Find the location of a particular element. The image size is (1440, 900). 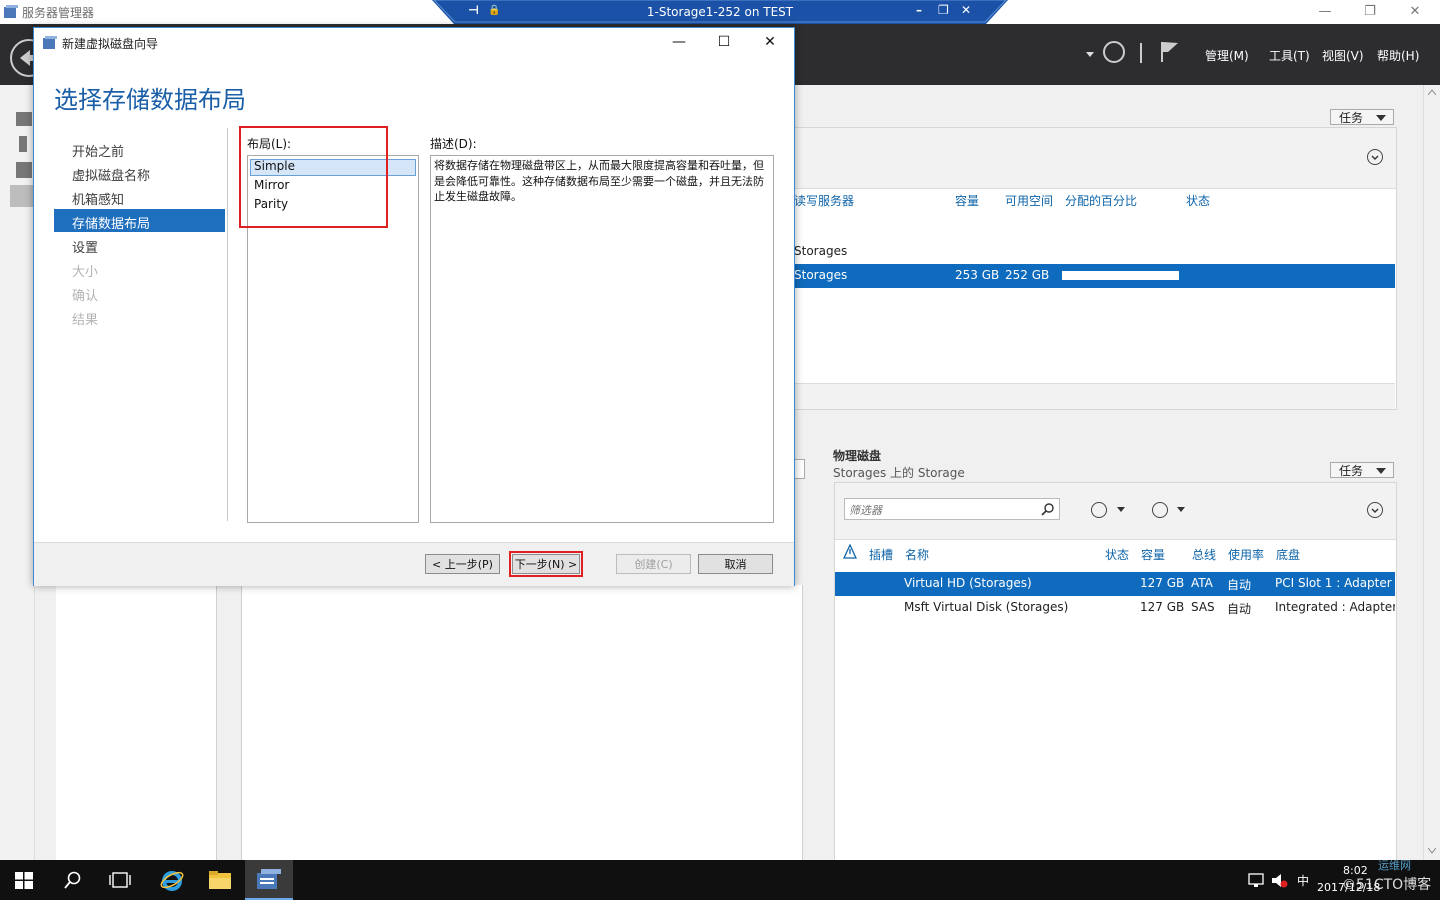

sm-close-button: ✕ is located at coordinates (1415, 12).